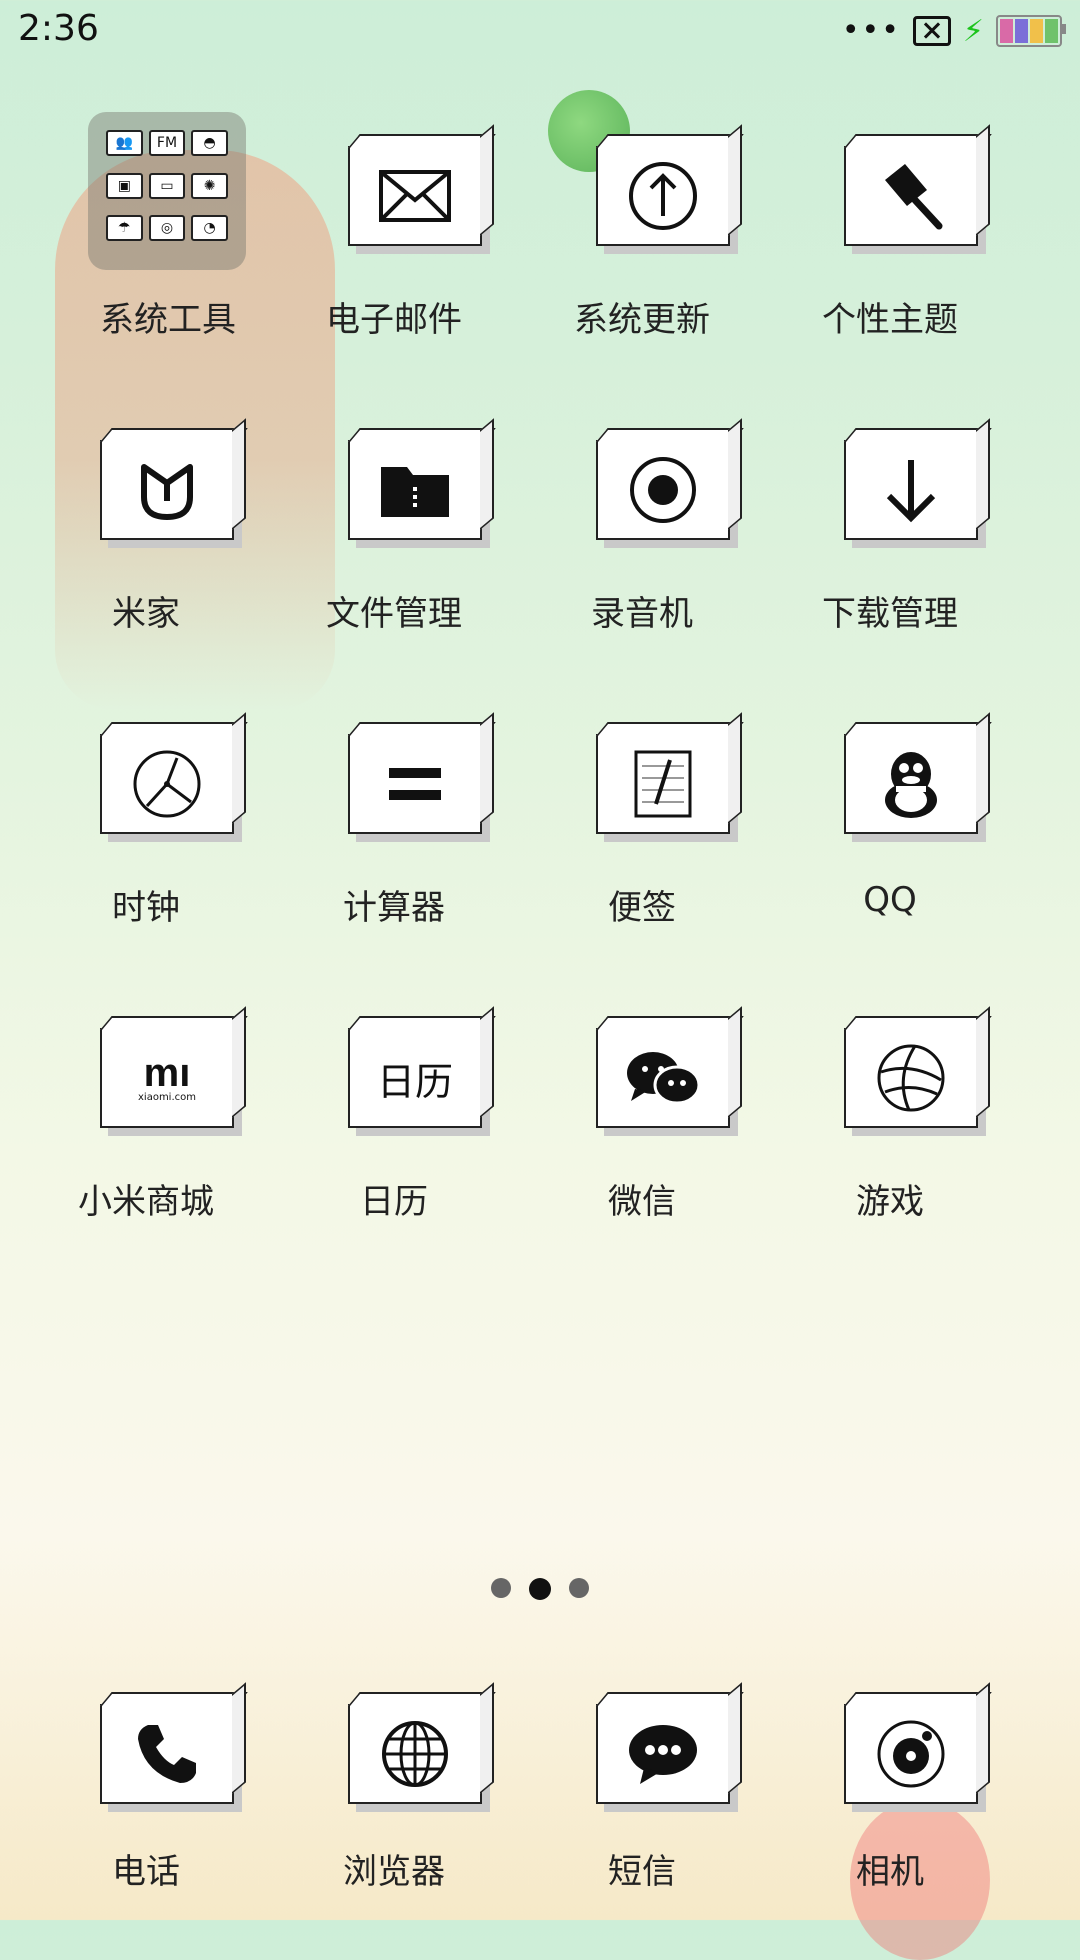  Describe the element at coordinates (394, 908) in the screenshot. I see `app-label: 计算器` at that location.